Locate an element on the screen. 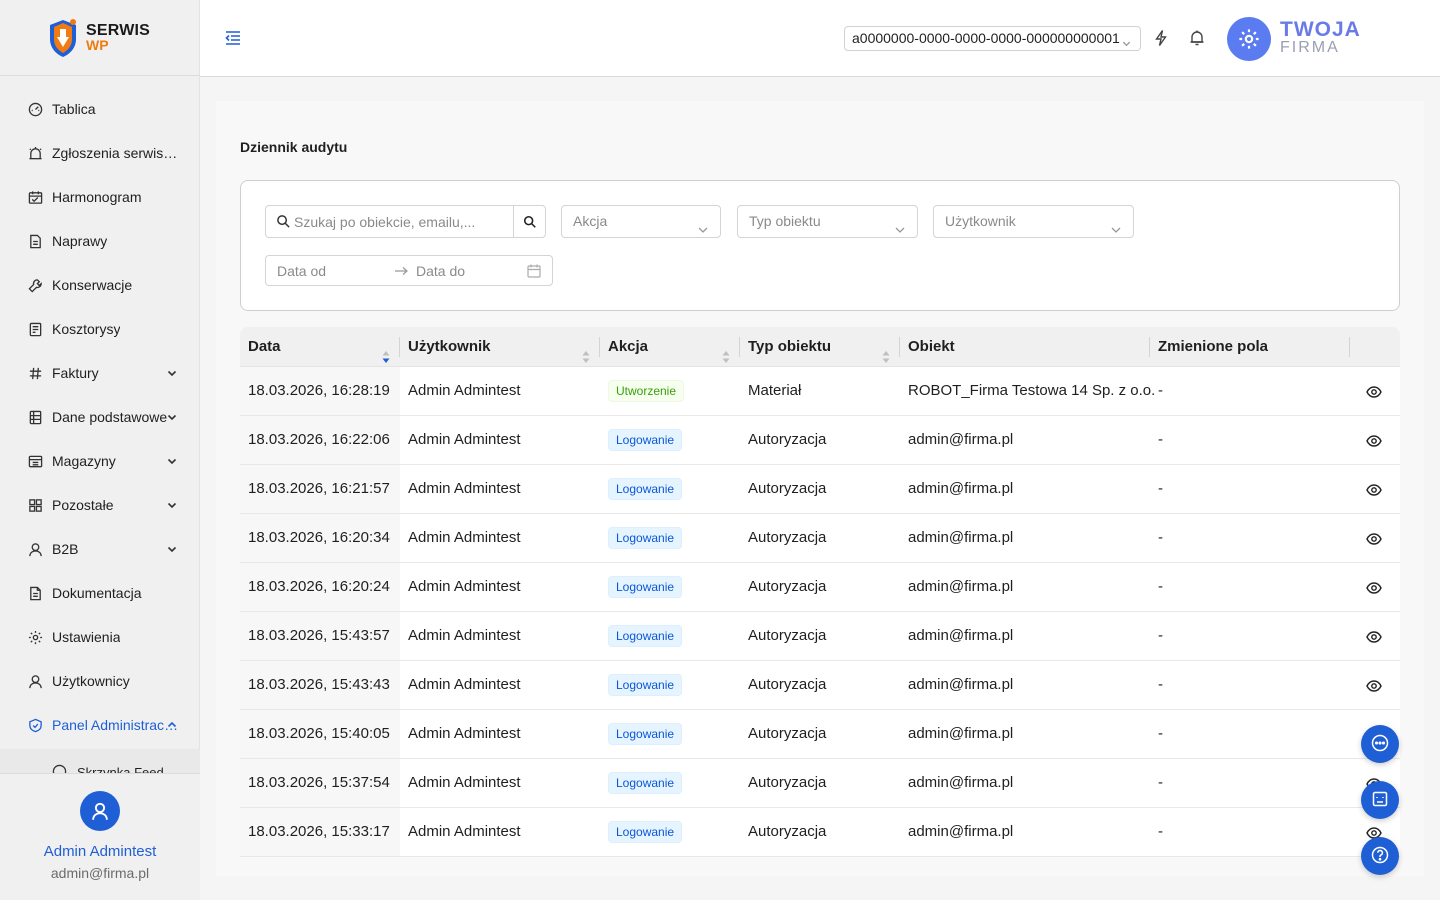 This screenshot has height=900, width=1440. company-line1: TWOJA is located at coordinates (1320, 29).